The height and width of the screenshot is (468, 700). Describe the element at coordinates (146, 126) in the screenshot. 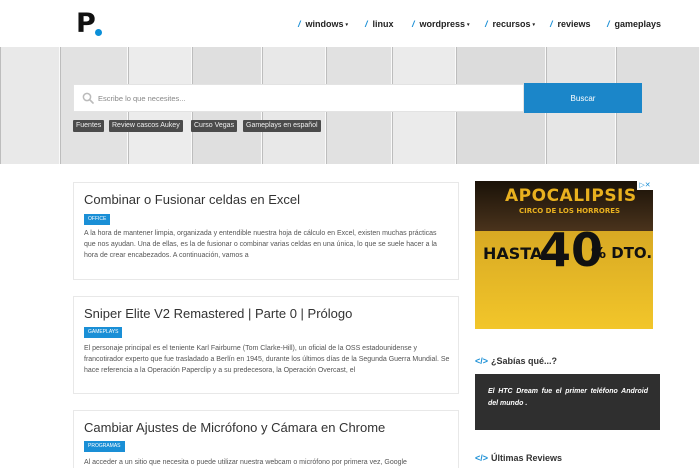

I see `tag-review-cascos: Review cascos Aukey` at that location.